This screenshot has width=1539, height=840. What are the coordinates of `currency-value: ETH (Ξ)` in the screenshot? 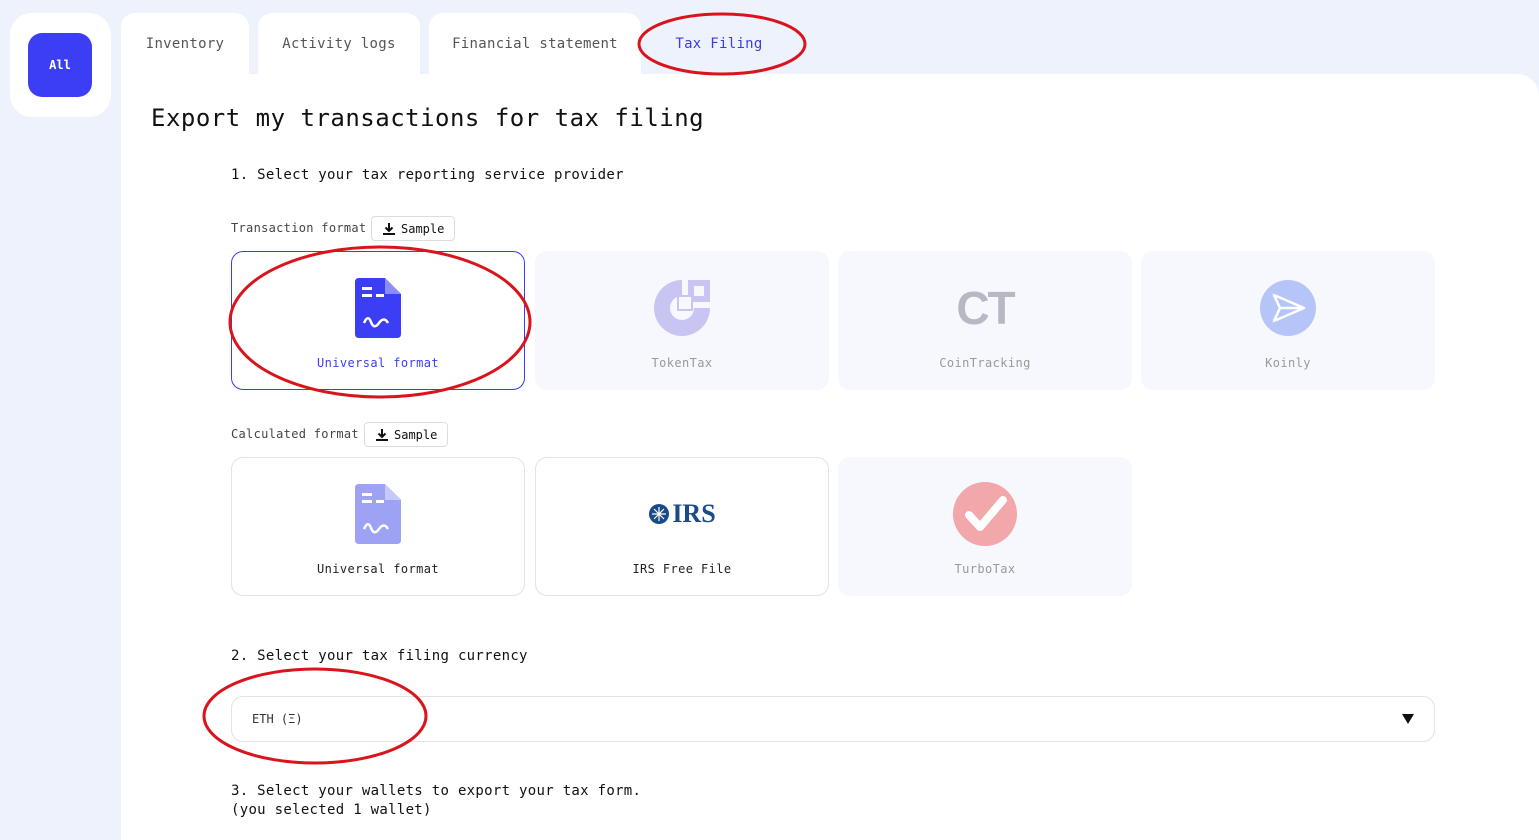 It's located at (277, 719).